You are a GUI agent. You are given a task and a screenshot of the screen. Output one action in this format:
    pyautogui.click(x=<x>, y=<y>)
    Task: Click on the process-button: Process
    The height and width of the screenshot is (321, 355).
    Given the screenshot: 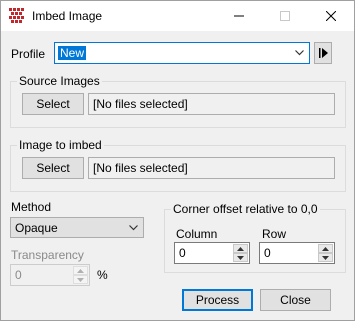 What is the action you would take?
    pyautogui.click(x=217, y=300)
    